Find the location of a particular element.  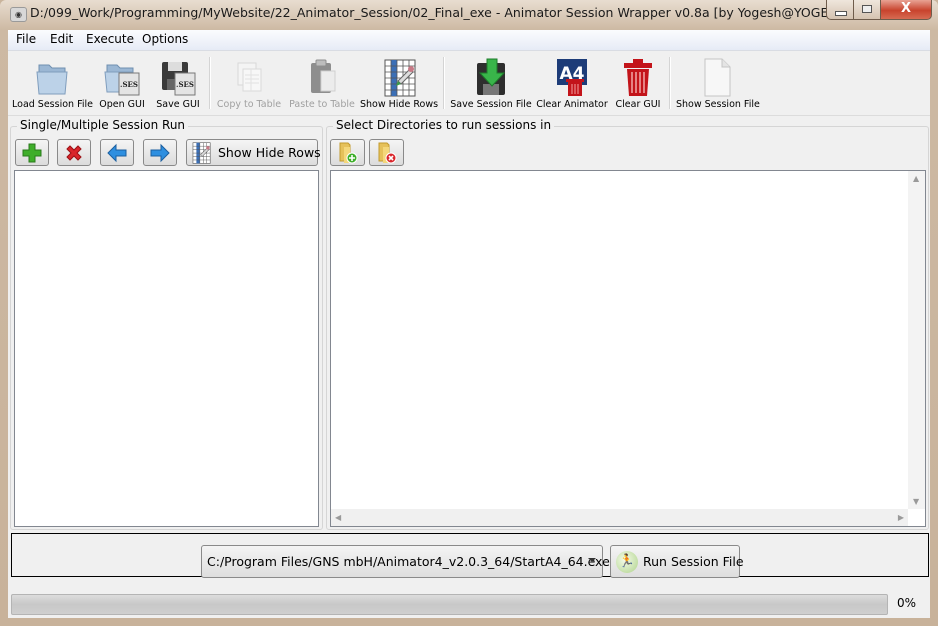

delete-x-icon is located at coordinates (74, 153).